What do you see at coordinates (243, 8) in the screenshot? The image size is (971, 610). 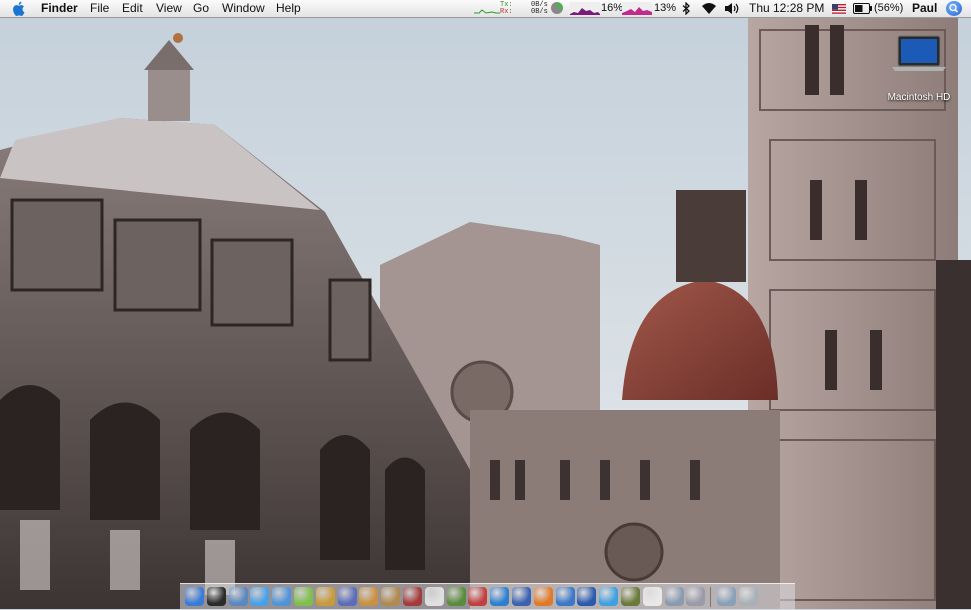 I see `menu-window: Window` at bounding box center [243, 8].